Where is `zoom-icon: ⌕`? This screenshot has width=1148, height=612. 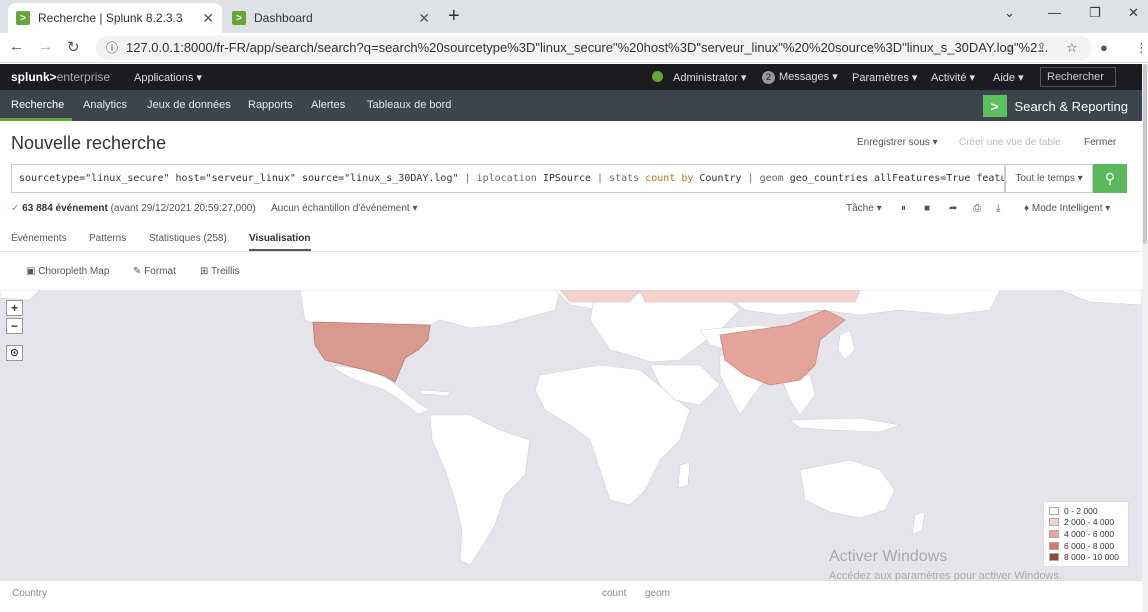 zoom-icon: ⌕ is located at coordinates (1009, 48).